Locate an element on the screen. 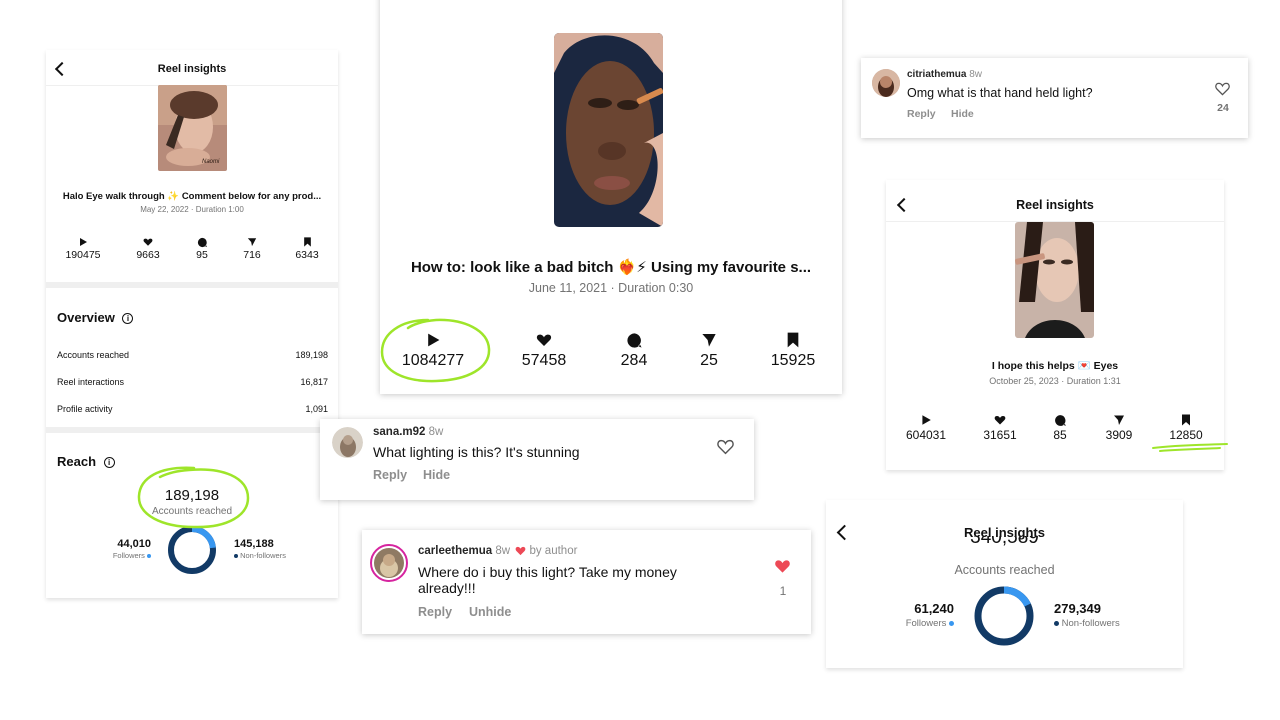 The width and height of the screenshot is (1280, 720). followers-value: 61,240 is located at coordinates (934, 608).